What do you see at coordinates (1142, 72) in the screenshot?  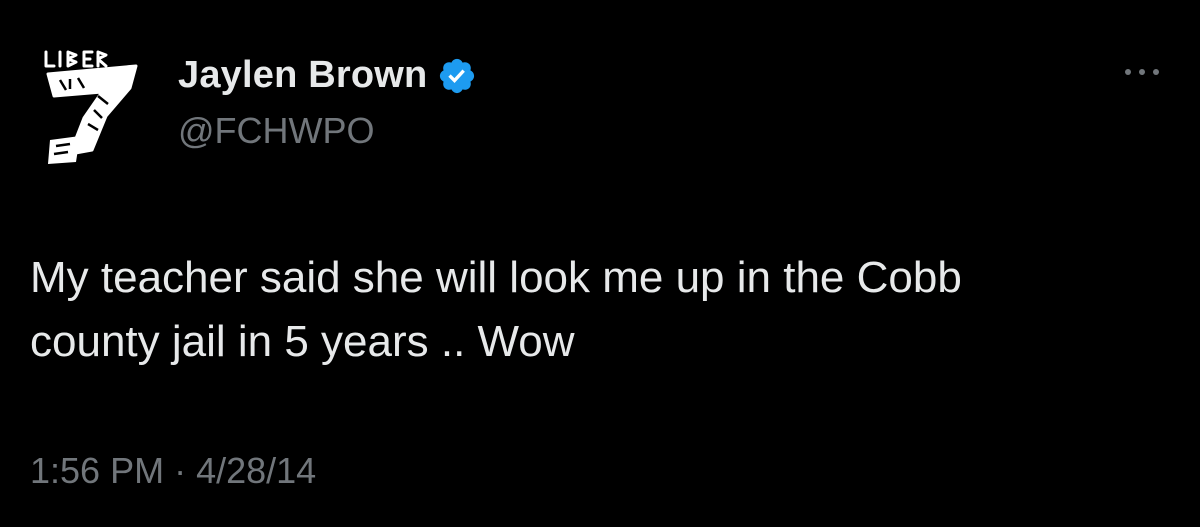 I see `more-options-icon` at bounding box center [1142, 72].